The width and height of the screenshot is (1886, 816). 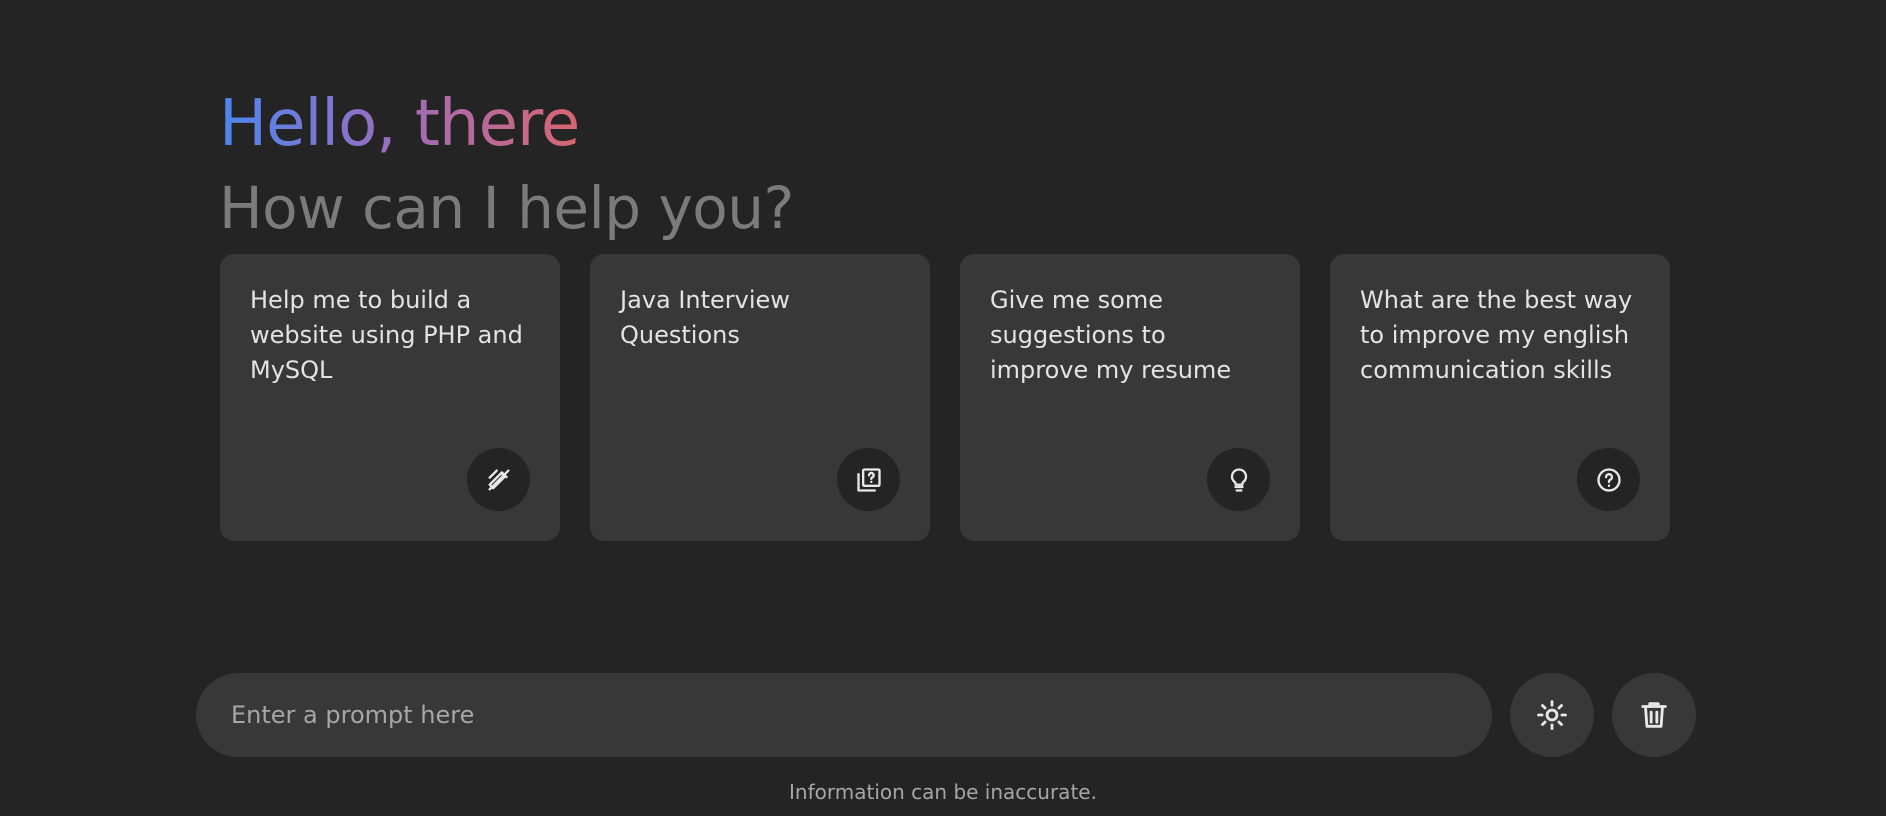 I want to click on theme-toggle-button, so click(x=1552, y=715).